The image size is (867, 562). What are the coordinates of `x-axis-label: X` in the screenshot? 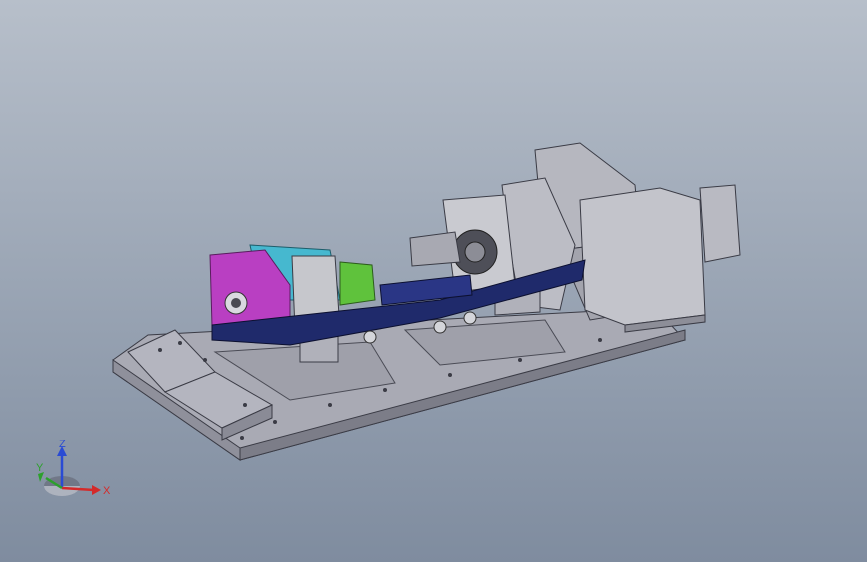 It's located at (107, 491).